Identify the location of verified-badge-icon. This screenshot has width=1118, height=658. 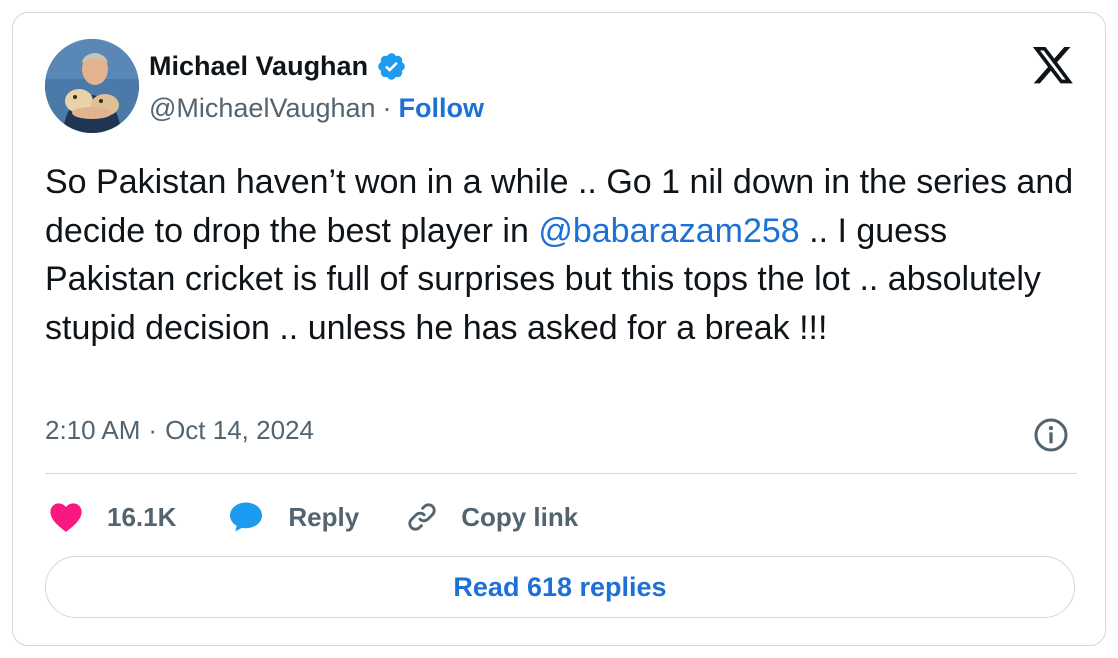
(391, 66).